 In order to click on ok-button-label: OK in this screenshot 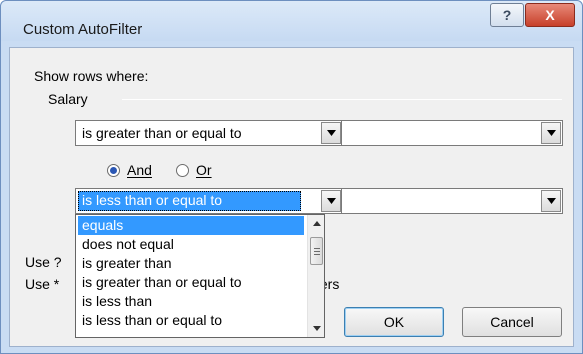, I will do `click(394, 322)`.